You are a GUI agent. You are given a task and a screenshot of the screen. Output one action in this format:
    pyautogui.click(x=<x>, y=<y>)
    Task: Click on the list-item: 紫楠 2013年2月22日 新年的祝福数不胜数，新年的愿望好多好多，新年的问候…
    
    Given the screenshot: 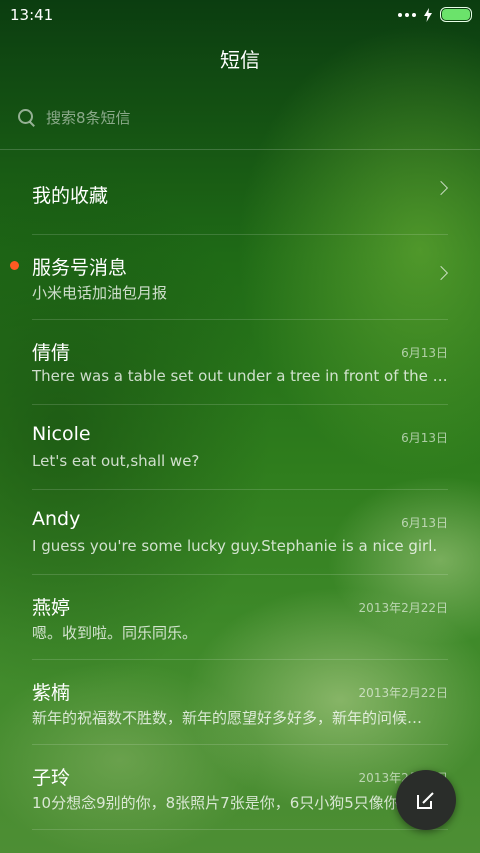 What is the action you would take?
    pyautogui.click(x=240, y=702)
    